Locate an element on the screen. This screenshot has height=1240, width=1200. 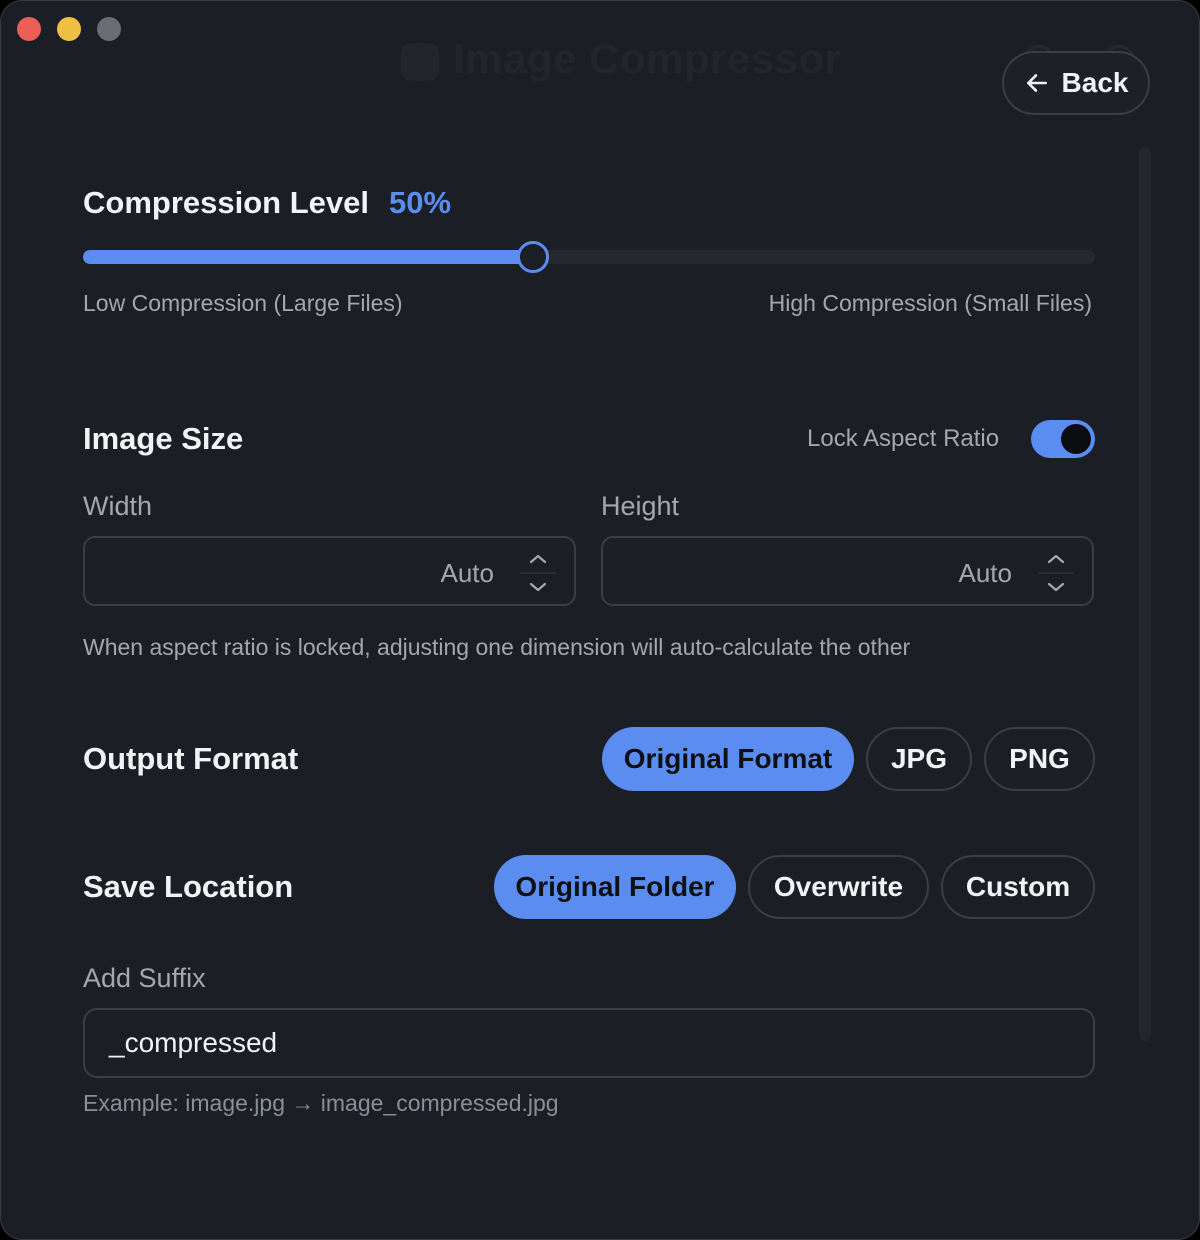
low-compression-label: Low Compression (Large Files) is located at coordinates (243, 303).